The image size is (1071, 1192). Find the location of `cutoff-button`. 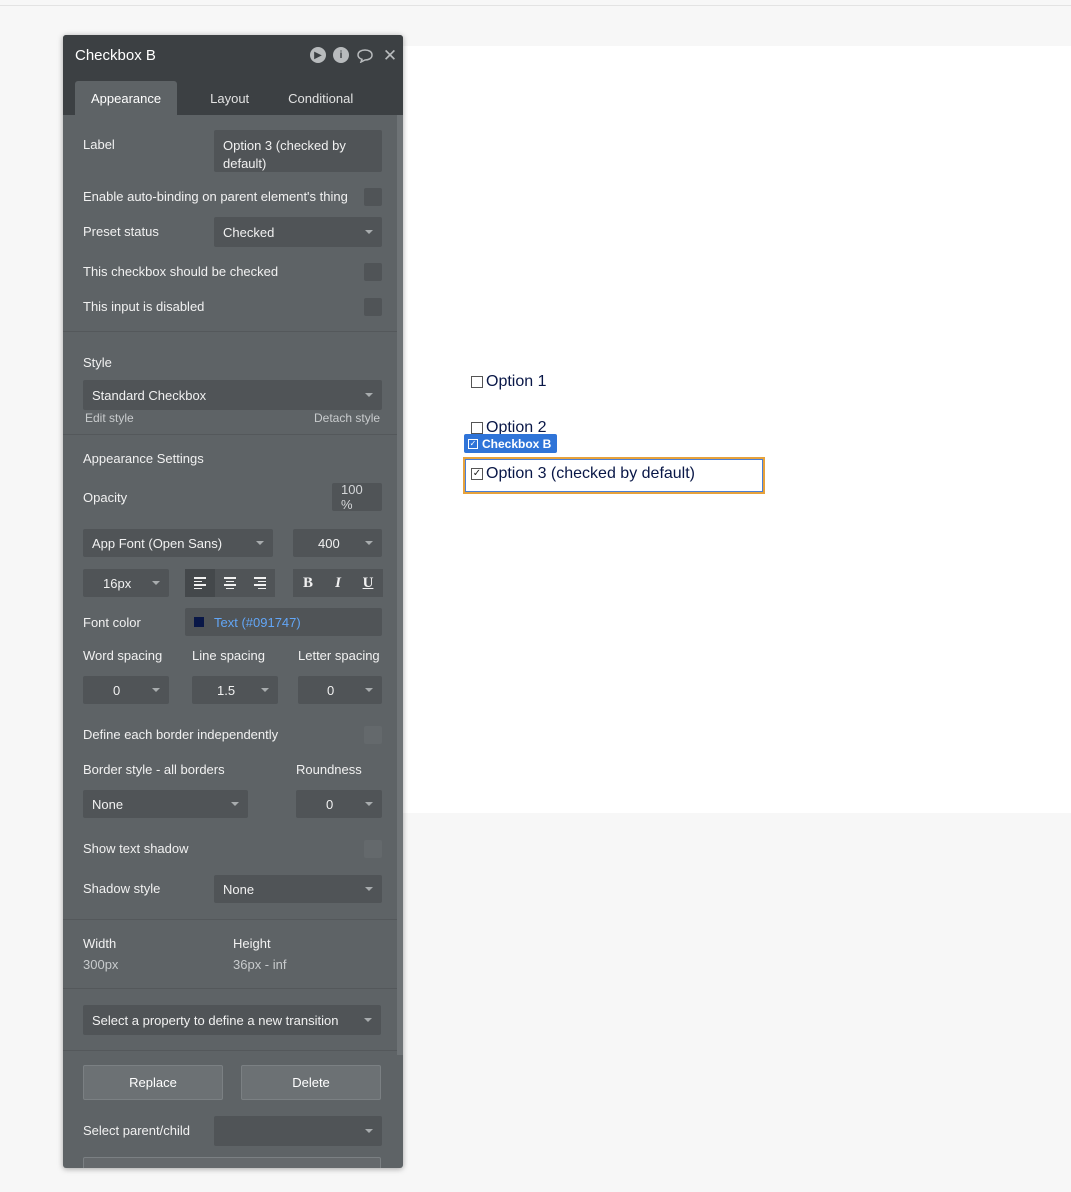

cutoff-button is located at coordinates (232, 1162).